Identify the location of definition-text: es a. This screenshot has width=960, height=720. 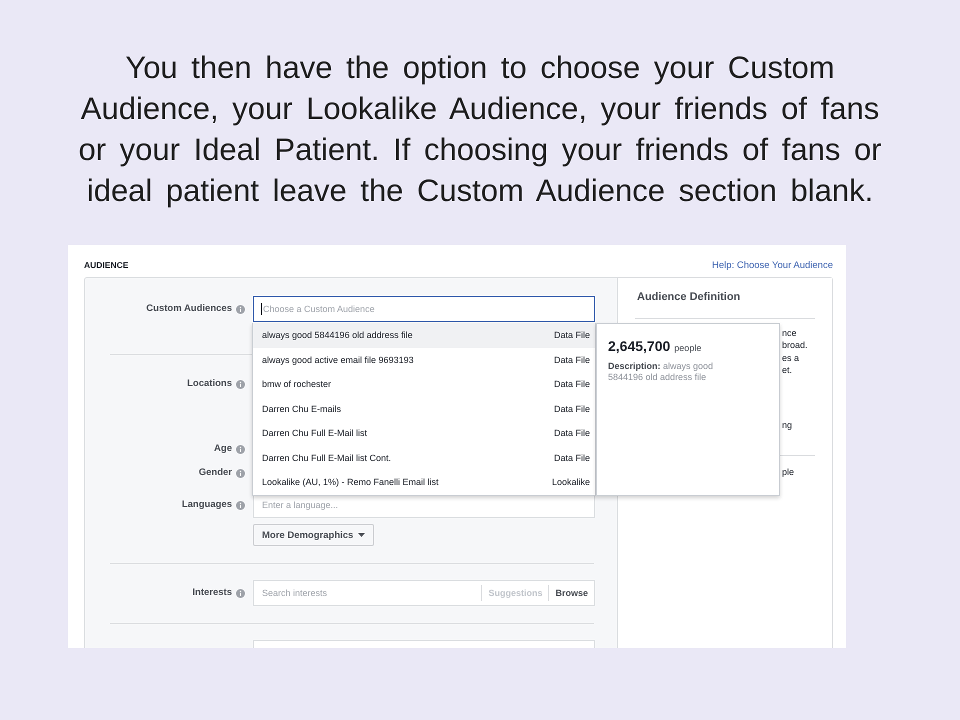
(791, 357).